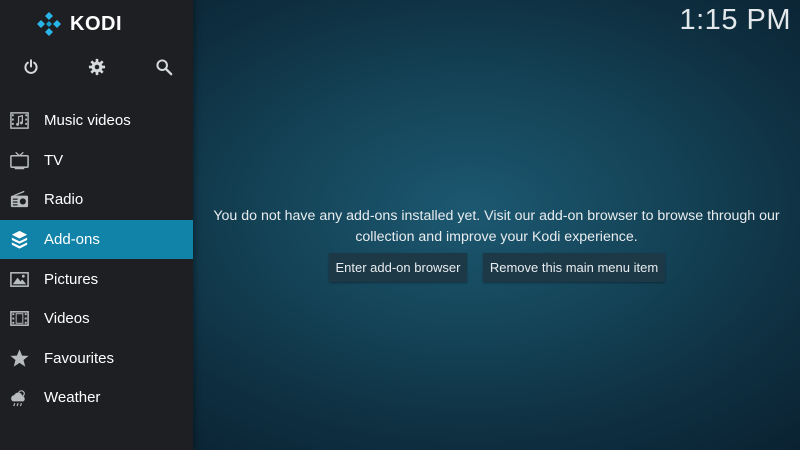 This screenshot has height=450, width=800. What do you see at coordinates (19, 279) in the screenshot?
I see `pictures-icon` at bounding box center [19, 279].